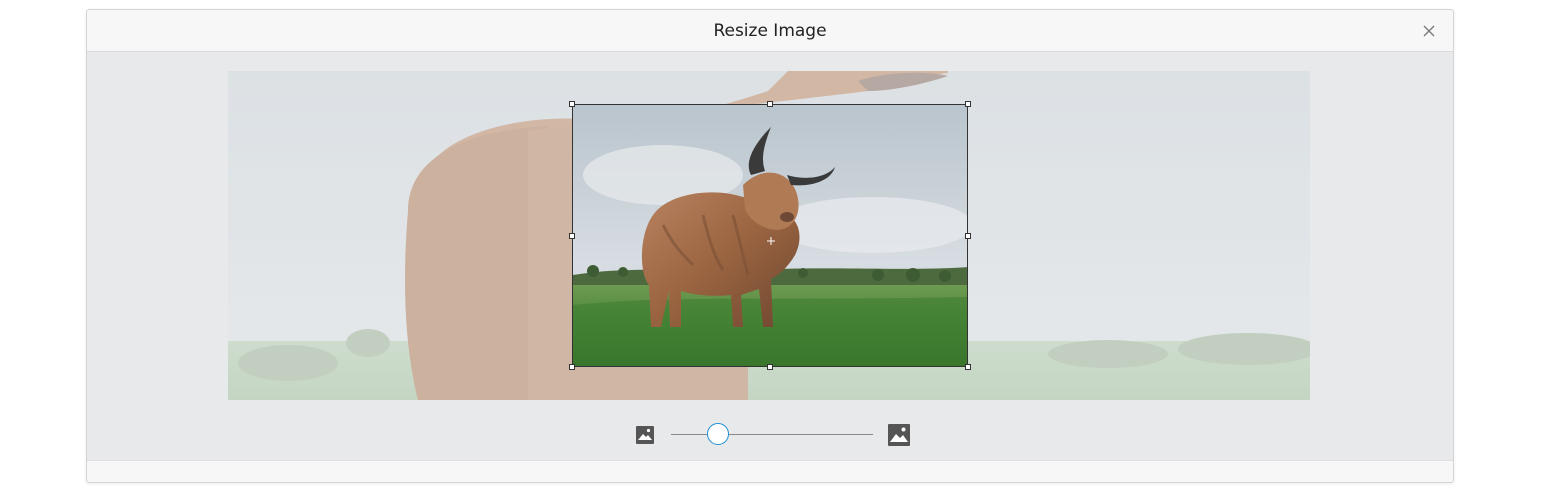 This screenshot has width=1544, height=500. What do you see at coordinates (899, 435) in the screenshot?
I see `image-large-icon` at bounding box center [899, 435].